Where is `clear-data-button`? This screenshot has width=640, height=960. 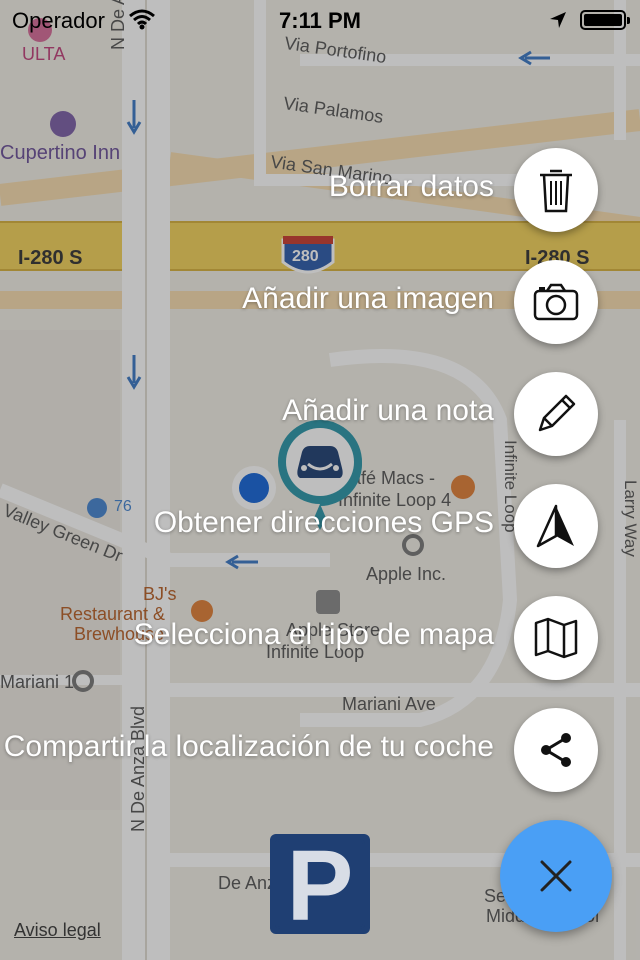
clear-data-button is located at coordinates (556, 190).